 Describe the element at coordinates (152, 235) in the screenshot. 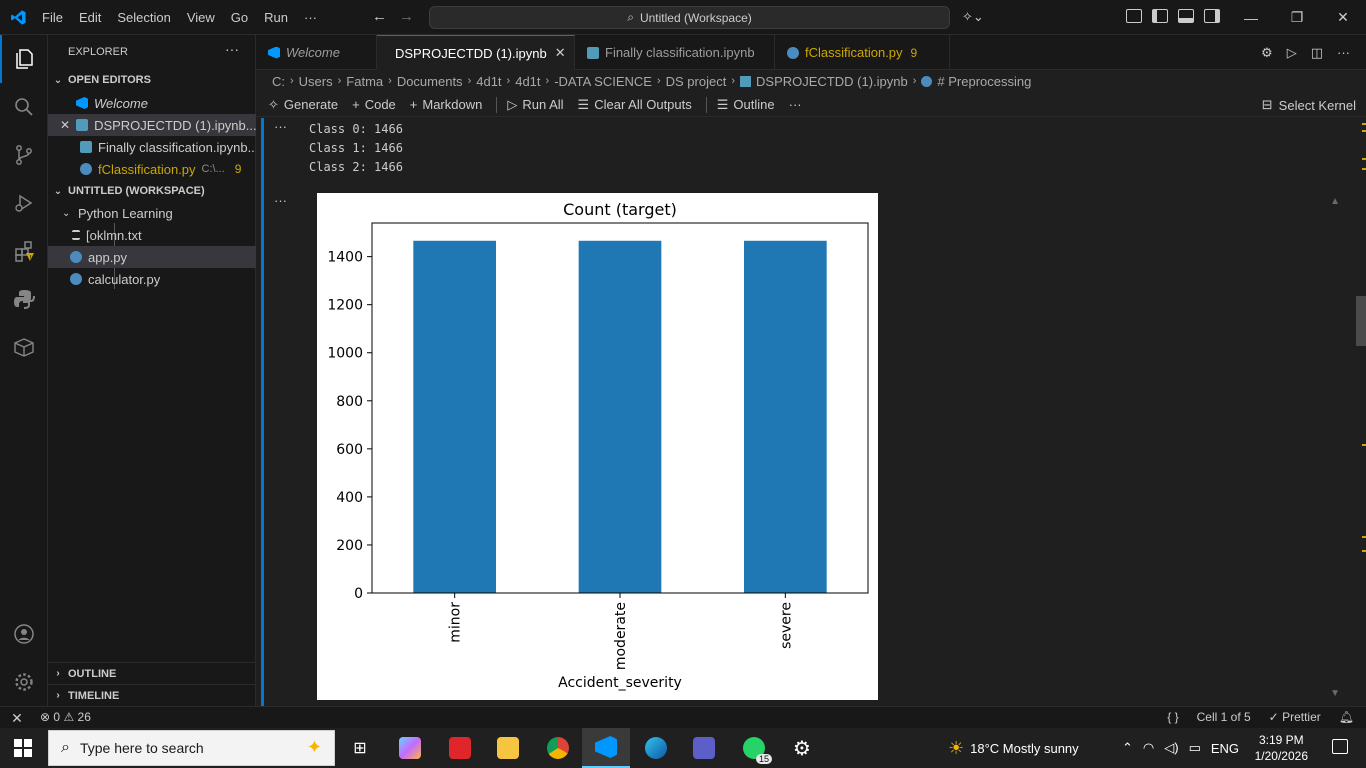

I see `file-oklmn-txt: [oklmn.txt` at that location.